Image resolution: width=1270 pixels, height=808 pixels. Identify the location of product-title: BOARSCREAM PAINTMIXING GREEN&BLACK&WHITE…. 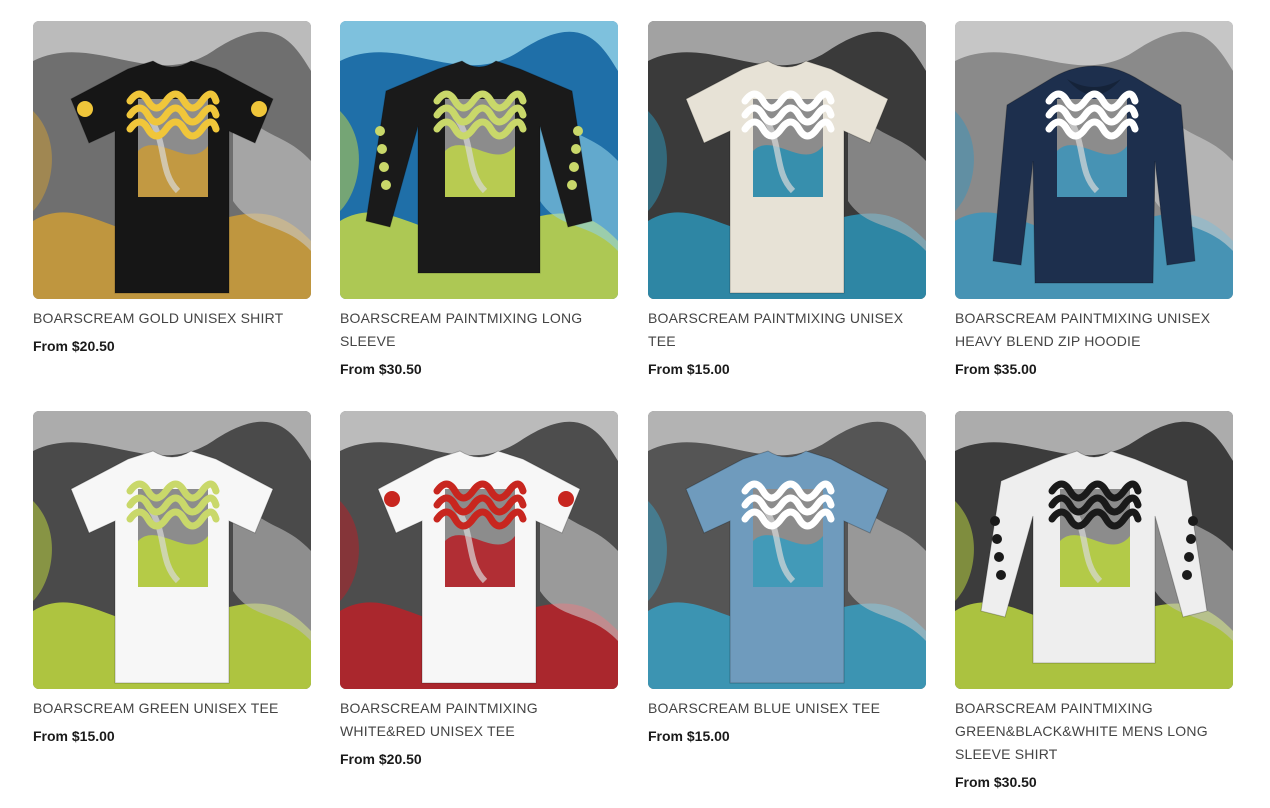
(1094, 727).